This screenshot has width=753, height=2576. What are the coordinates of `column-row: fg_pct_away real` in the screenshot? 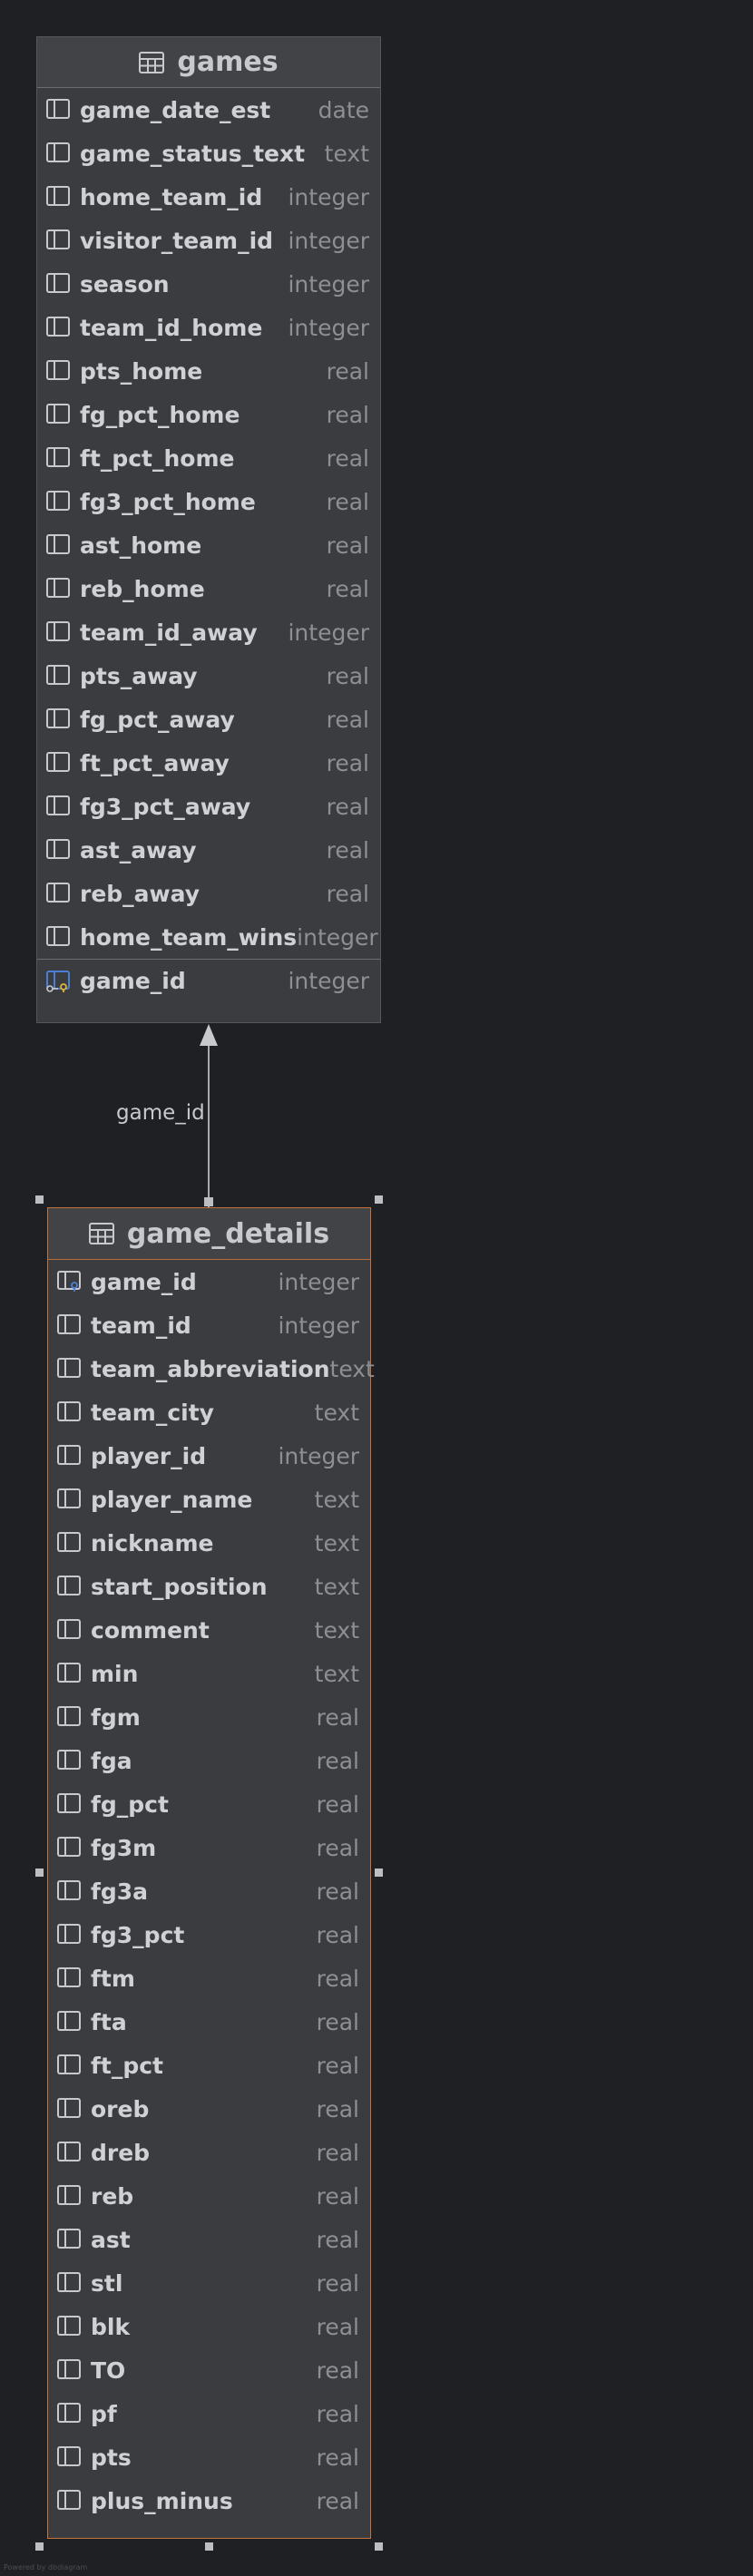 It's located at (208, 719).